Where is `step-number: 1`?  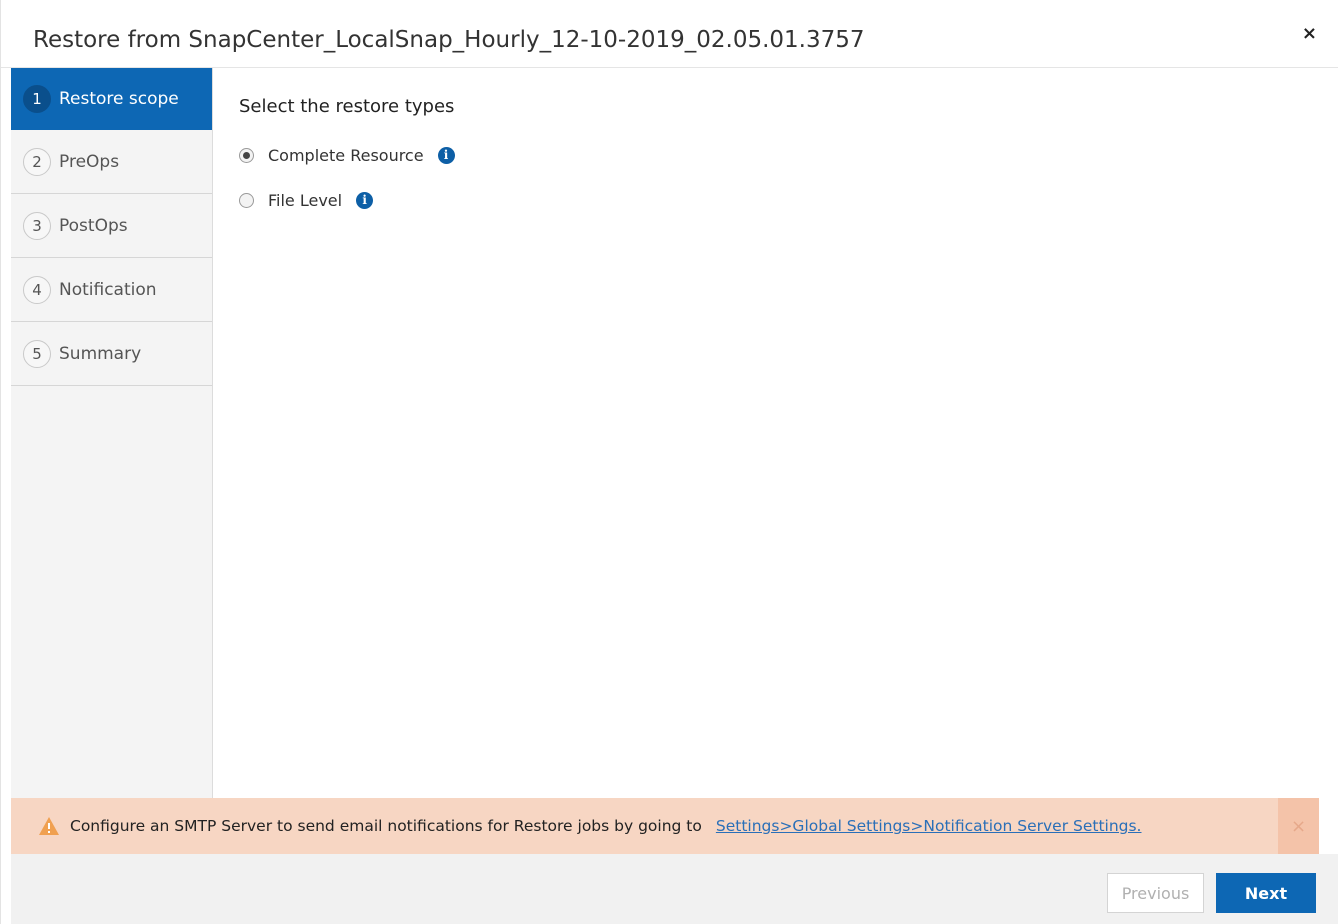 step-number: 1 is located at coordinates (37, 98).